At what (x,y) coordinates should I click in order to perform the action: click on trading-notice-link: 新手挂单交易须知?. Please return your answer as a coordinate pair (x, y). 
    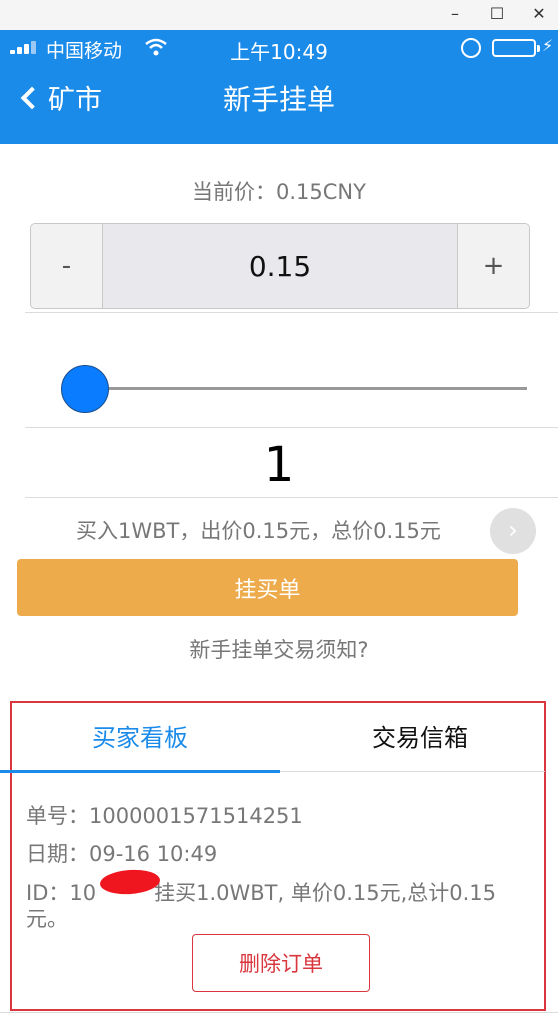
    Looking at the image, I should click on (279, 649).